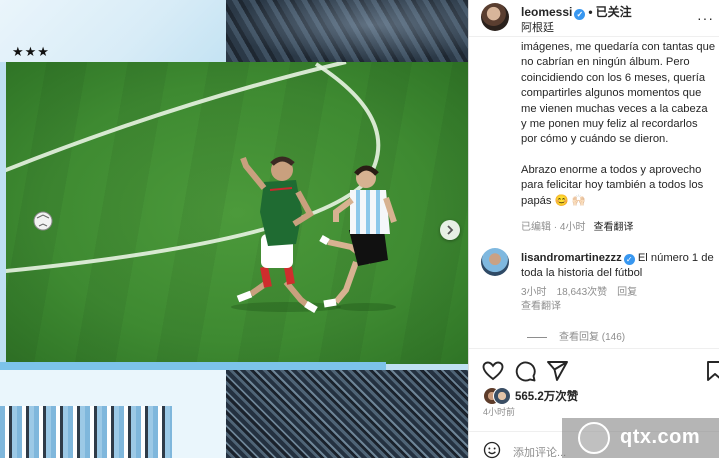  What do you see at coordinates (705, 18) in the screenshot?
I see `more-options-icon: ···` at bounding box center [705, 18].